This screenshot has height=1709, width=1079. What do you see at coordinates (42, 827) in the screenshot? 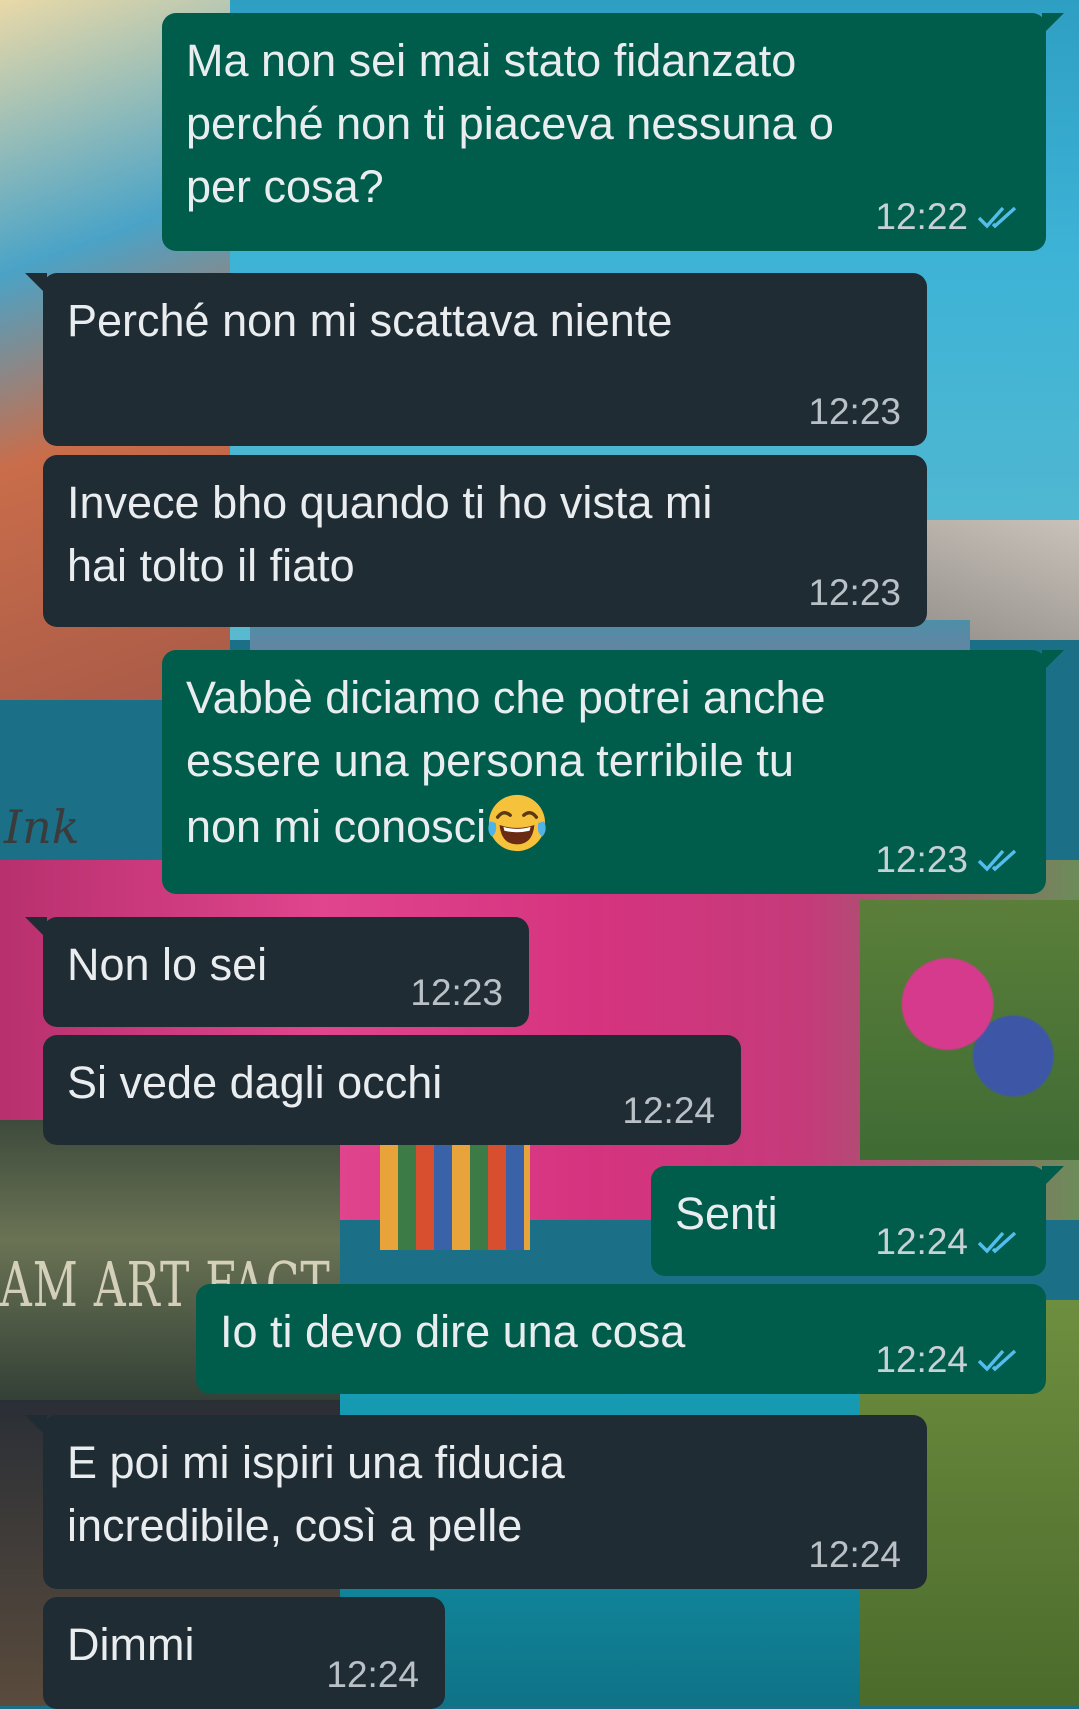
I see `wallpaper-ink-sign: Ink` at bounding box center [42, 827].